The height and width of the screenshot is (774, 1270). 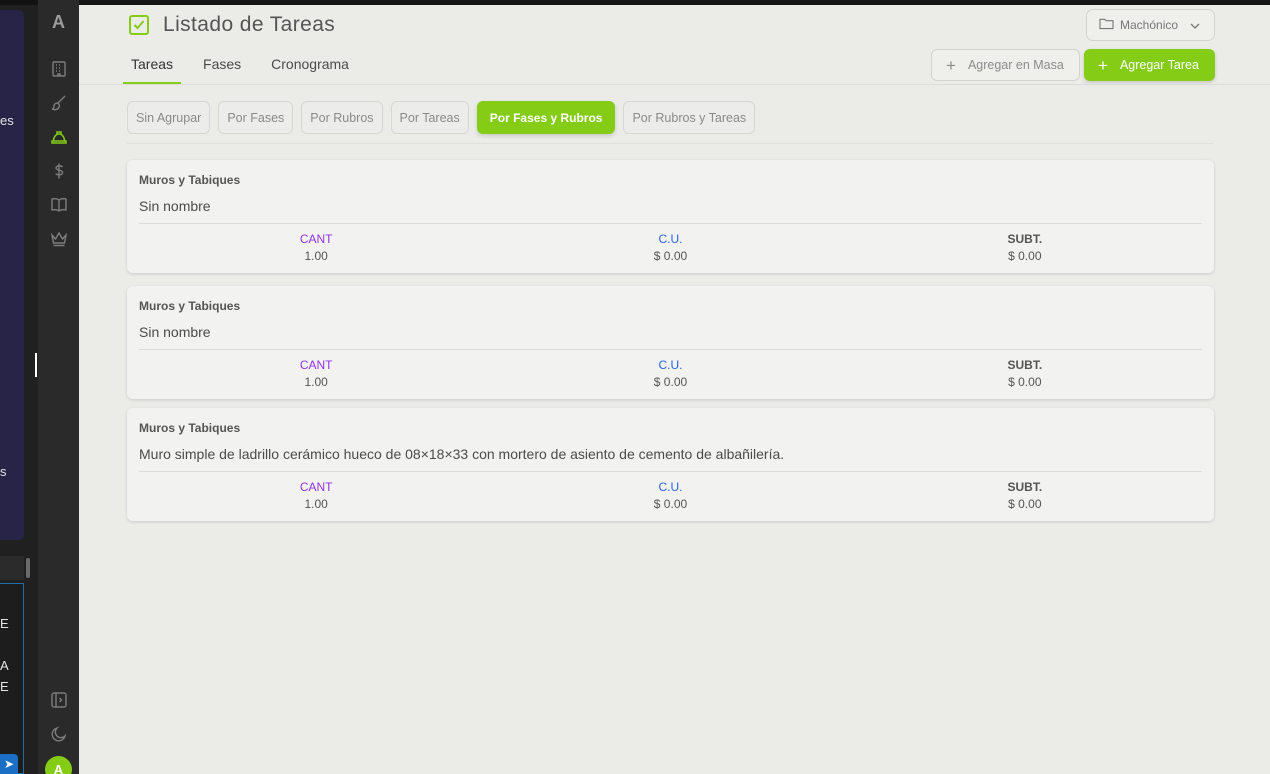 I want to click on tab-cronograma: Cronograma, so click(x=310, y=68).